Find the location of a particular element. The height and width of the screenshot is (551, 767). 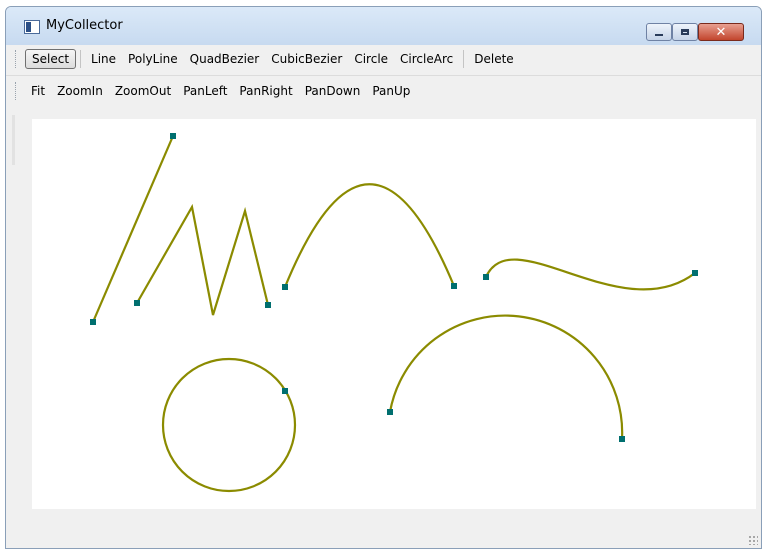

tool-line-button: Line is located at coordinates (103, 59).